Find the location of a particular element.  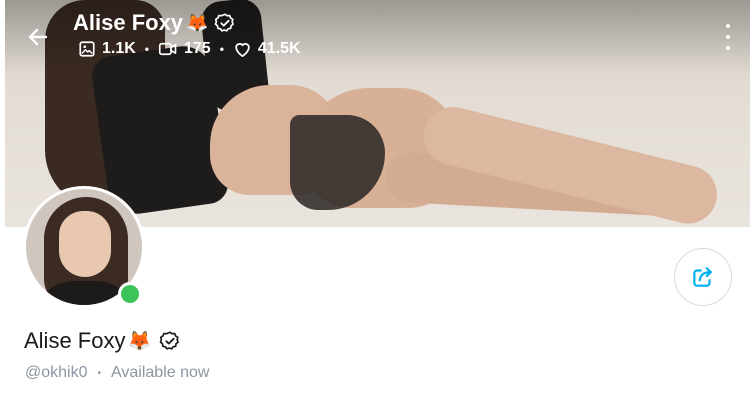

more-vertical-icon is located at coordinates (728, 26).